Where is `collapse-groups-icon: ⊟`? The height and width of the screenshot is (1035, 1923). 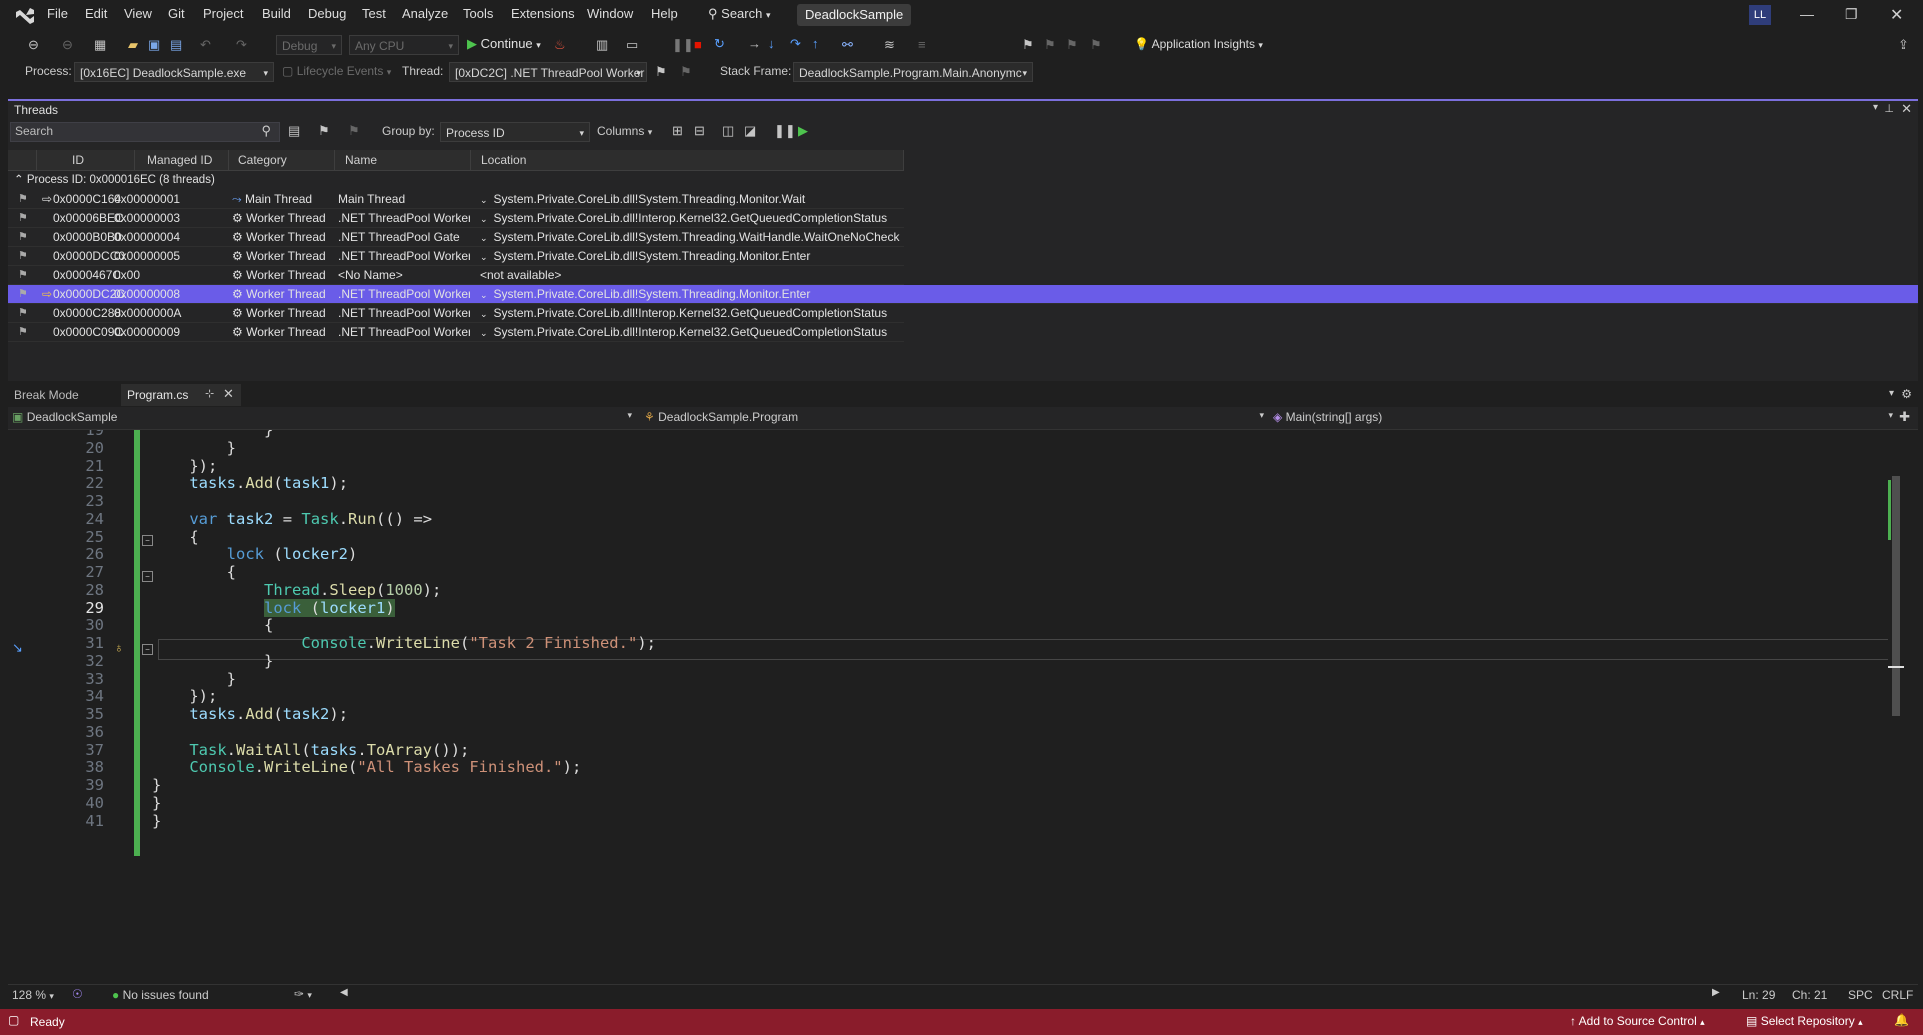 collapse-groups-icon: ⊟ is located at coordinates (699, 131).